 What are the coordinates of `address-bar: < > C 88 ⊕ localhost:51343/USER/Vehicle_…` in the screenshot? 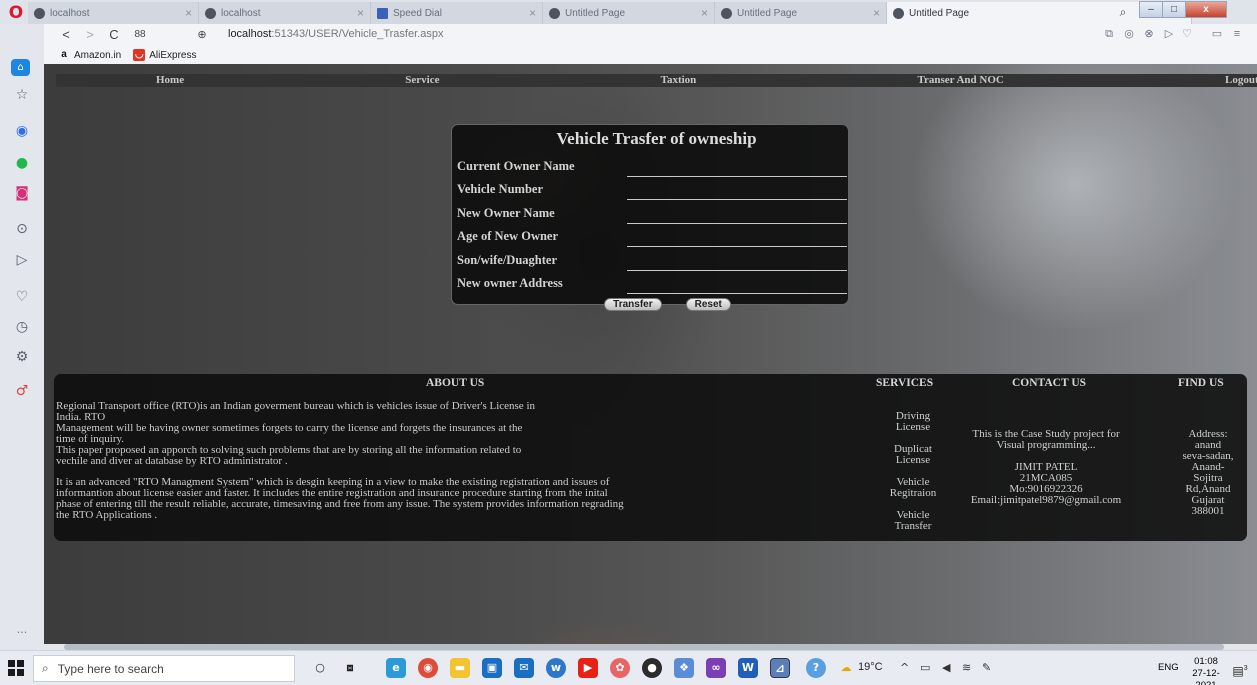 It's located at (650, 35).